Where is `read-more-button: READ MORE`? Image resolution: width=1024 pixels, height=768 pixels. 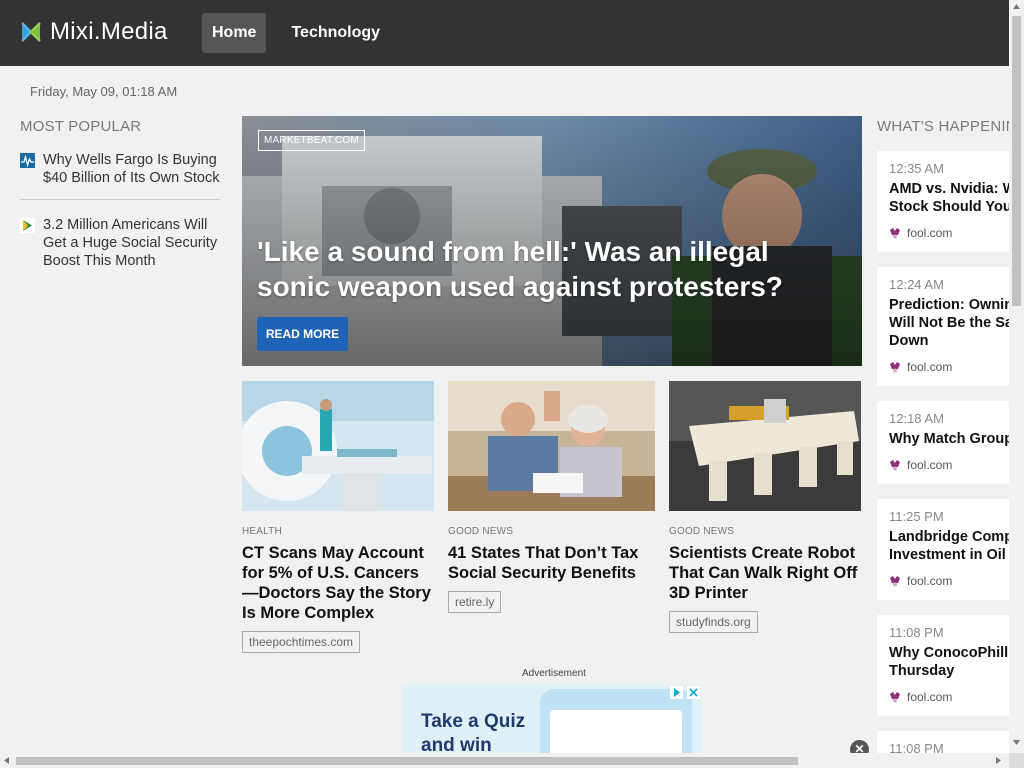 read-more-button: READ MORE is located at coordinates (302, 334).